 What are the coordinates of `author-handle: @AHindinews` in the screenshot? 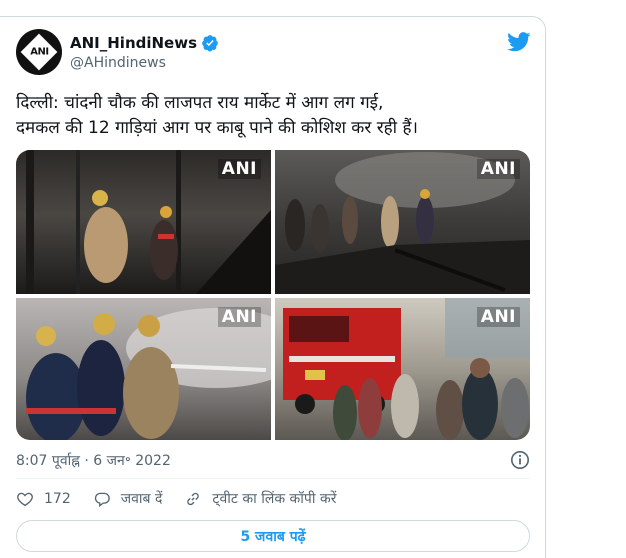 It's located at (118, 63).